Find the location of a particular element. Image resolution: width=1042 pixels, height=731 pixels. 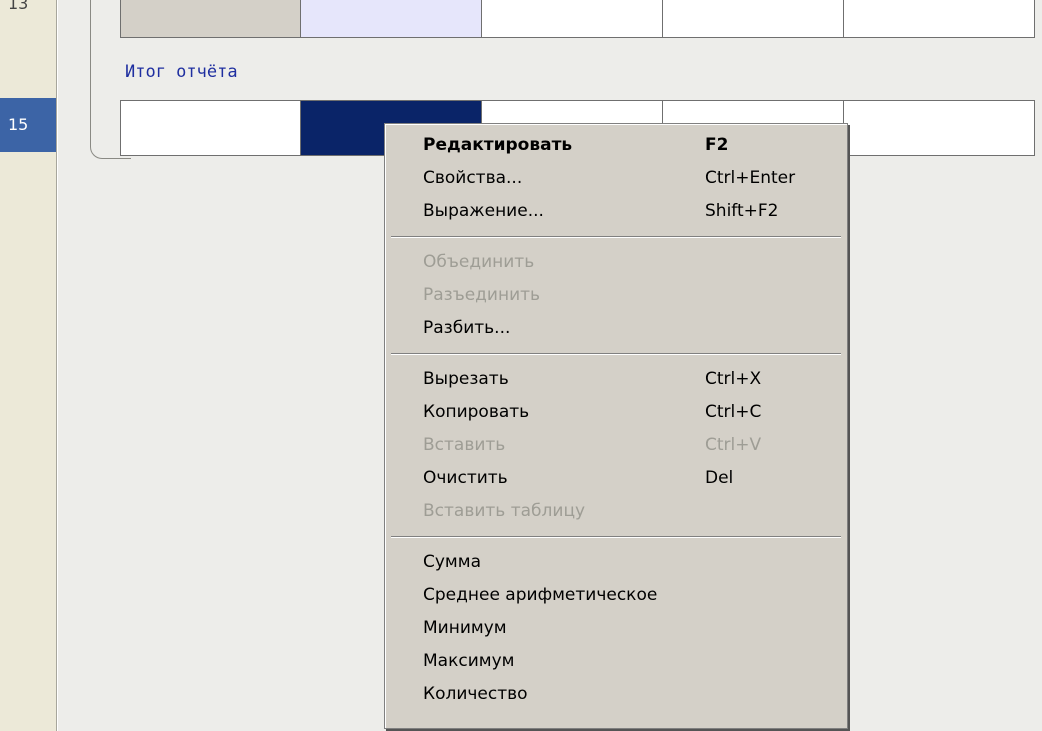

row-number-13: 13 is located at coordinates (28, 6).